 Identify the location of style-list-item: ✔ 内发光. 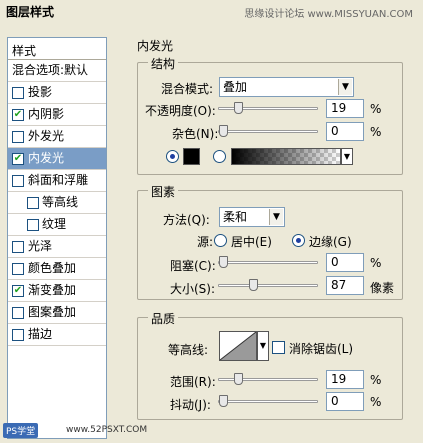
(57, 159).